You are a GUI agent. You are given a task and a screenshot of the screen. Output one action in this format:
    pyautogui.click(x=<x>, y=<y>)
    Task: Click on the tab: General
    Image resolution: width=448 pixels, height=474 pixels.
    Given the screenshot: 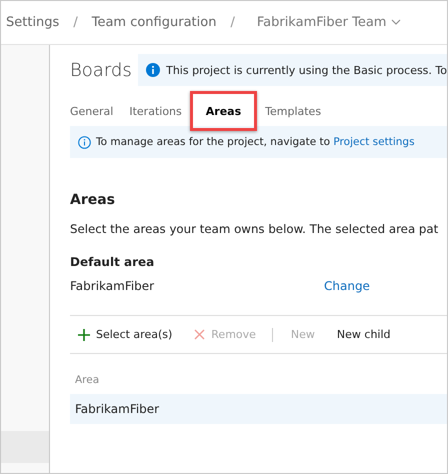 What is the action you would take?
    pyautogui.click(x=96, y=111)
    